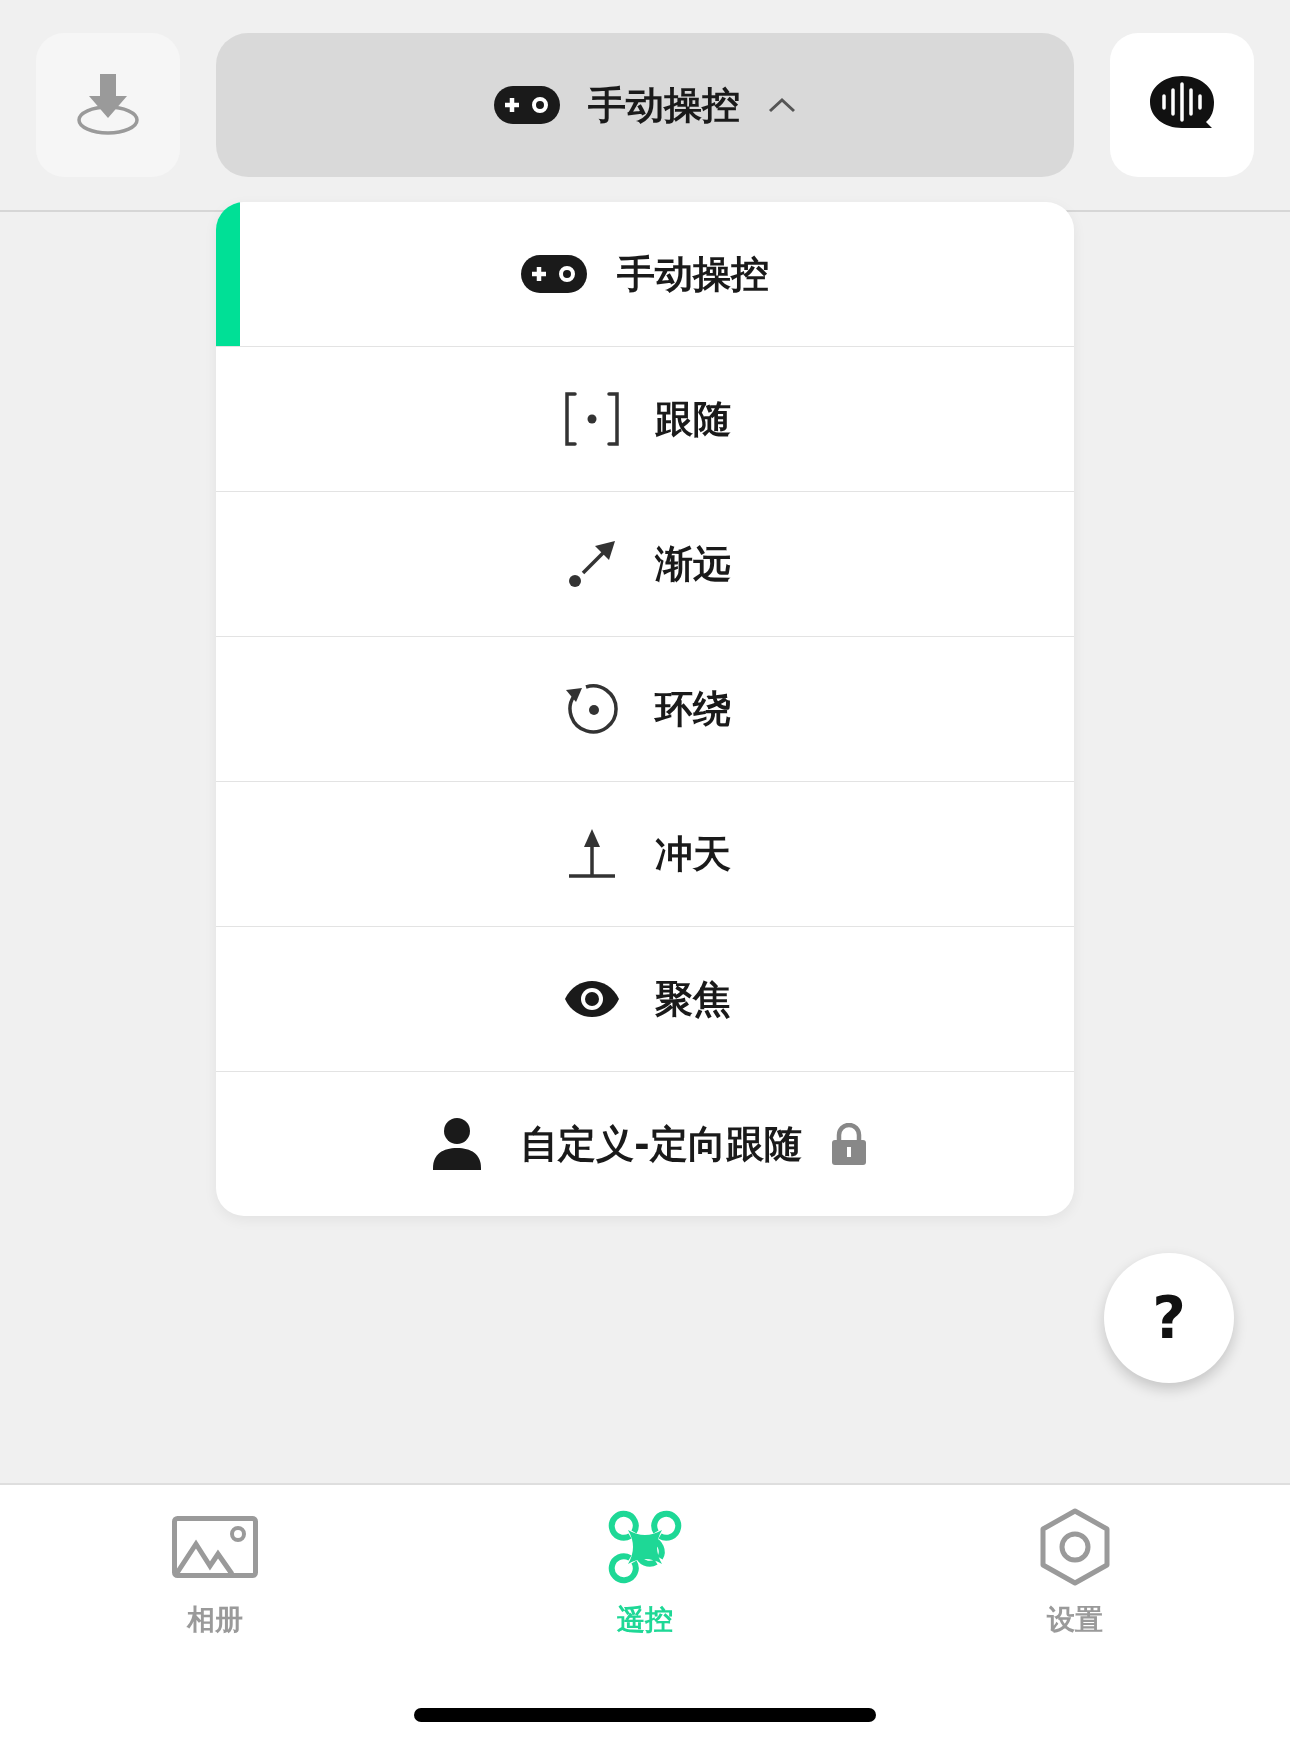 Image resolution: width=1290 pixels, height=1746 pixels. What do you see at coordinates (1169, 1318) in the screenshot?
I see `help-button: ?` at bounding box center [1169, 1318].